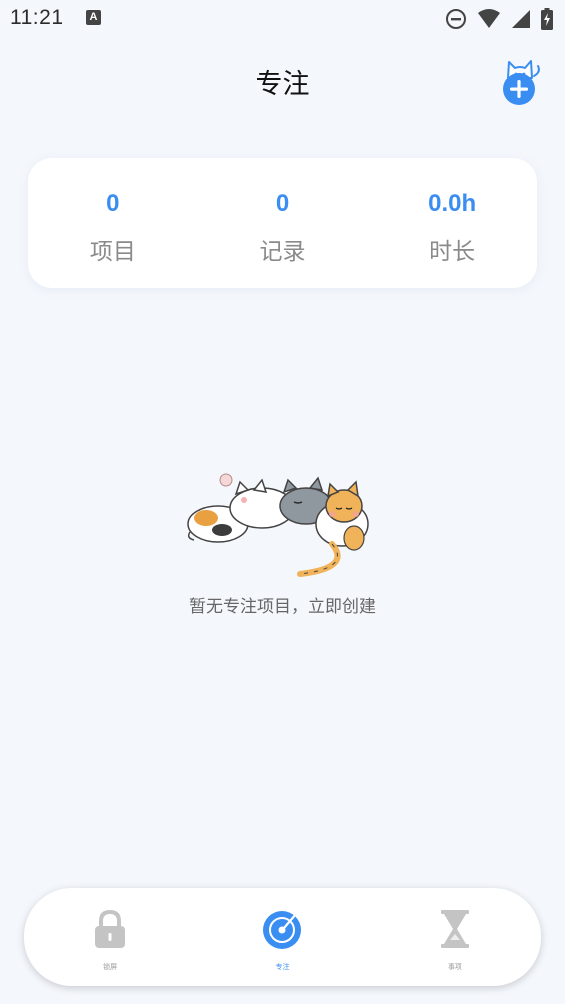  I want to click on focus-icon, so click(282, 930).